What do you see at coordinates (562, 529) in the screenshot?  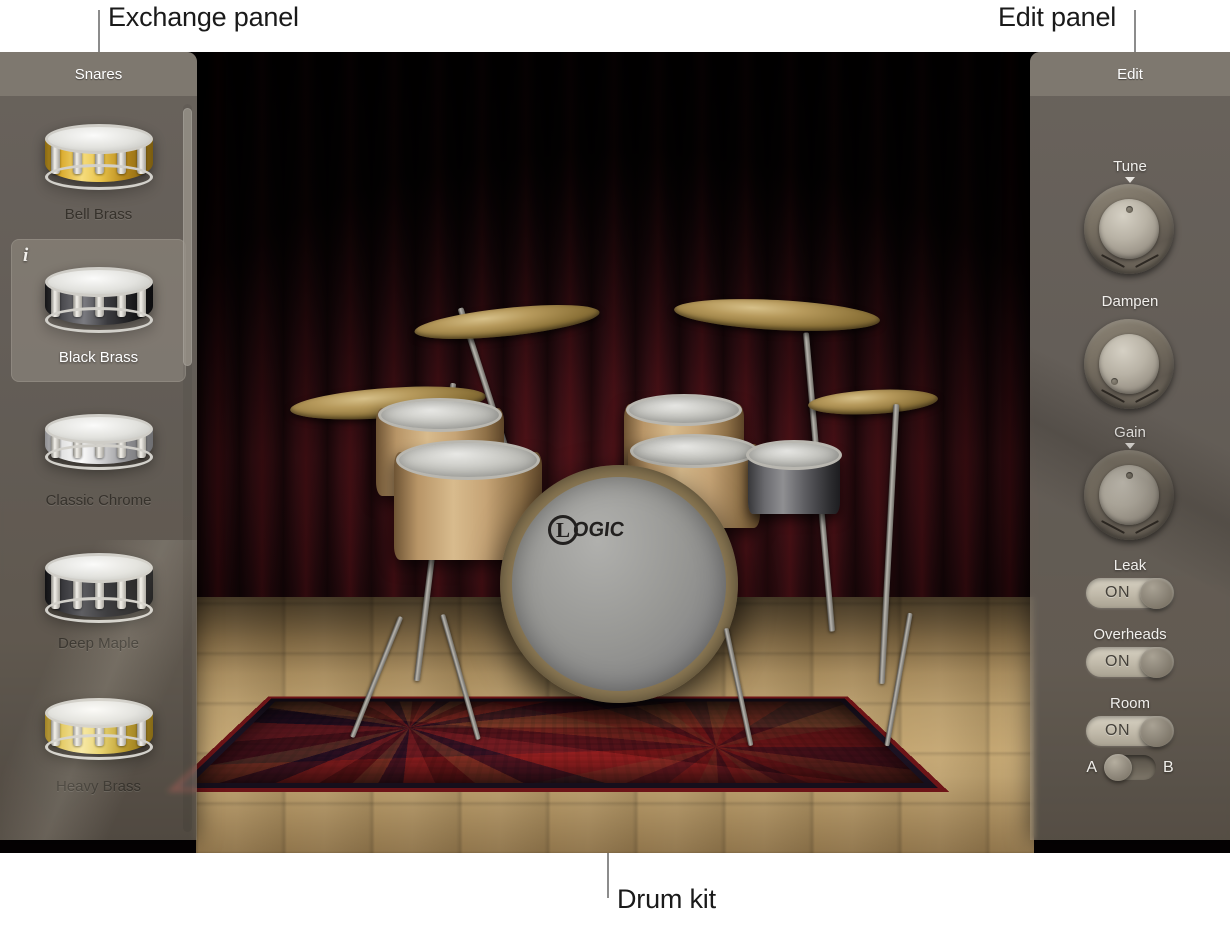 I see `logic-logo-initial: L` at bounding box center [562, 529].